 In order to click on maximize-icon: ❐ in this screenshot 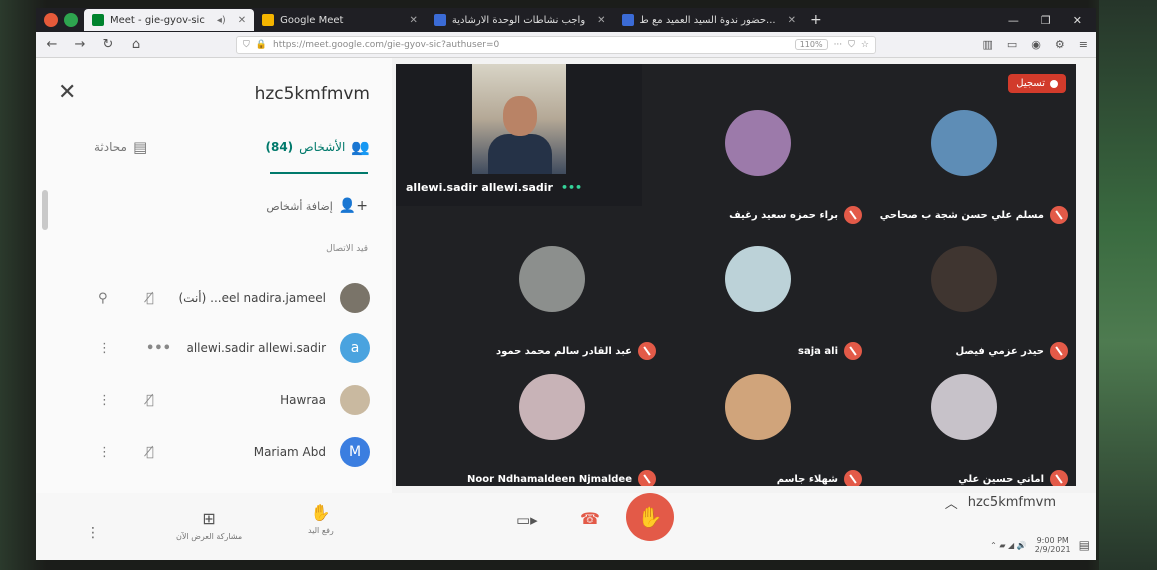, I will do `click(1046, 20)`.